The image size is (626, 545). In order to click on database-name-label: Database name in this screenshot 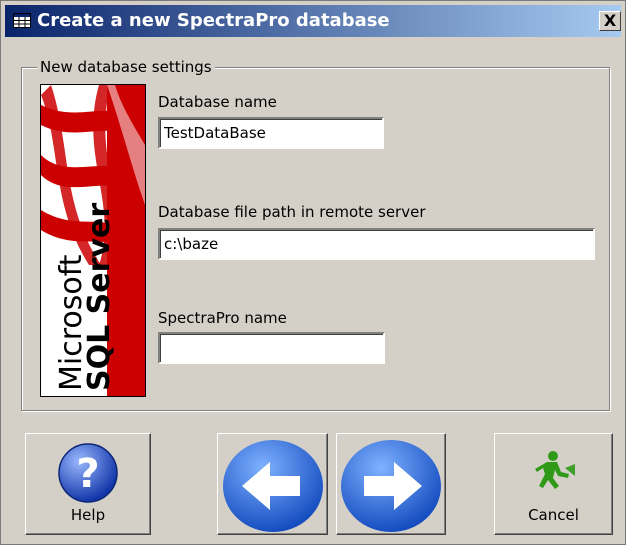, I will do `click(217, 102)`.